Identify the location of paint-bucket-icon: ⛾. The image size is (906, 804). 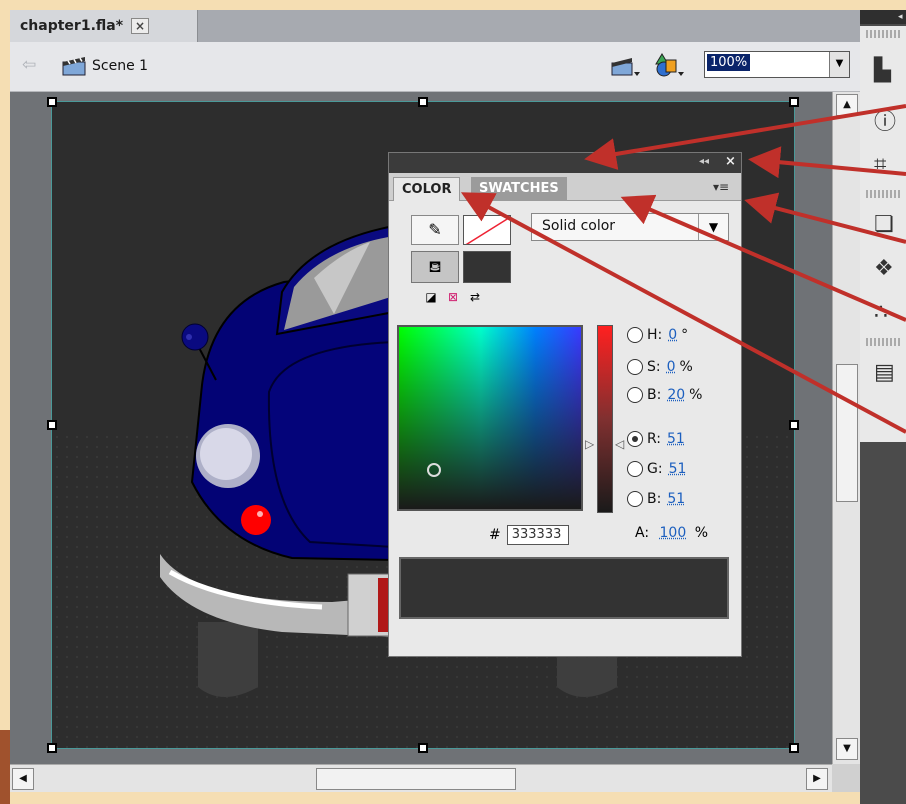
(435, 267).